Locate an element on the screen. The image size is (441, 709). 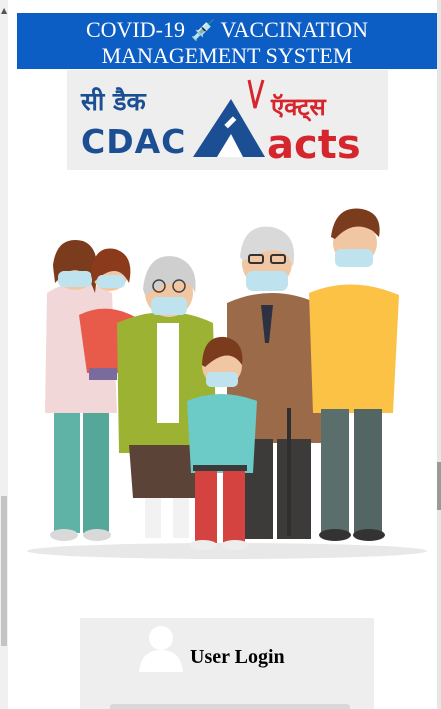
cdac-logo: सी डैक CDAC is located at coordinates (133, 124).